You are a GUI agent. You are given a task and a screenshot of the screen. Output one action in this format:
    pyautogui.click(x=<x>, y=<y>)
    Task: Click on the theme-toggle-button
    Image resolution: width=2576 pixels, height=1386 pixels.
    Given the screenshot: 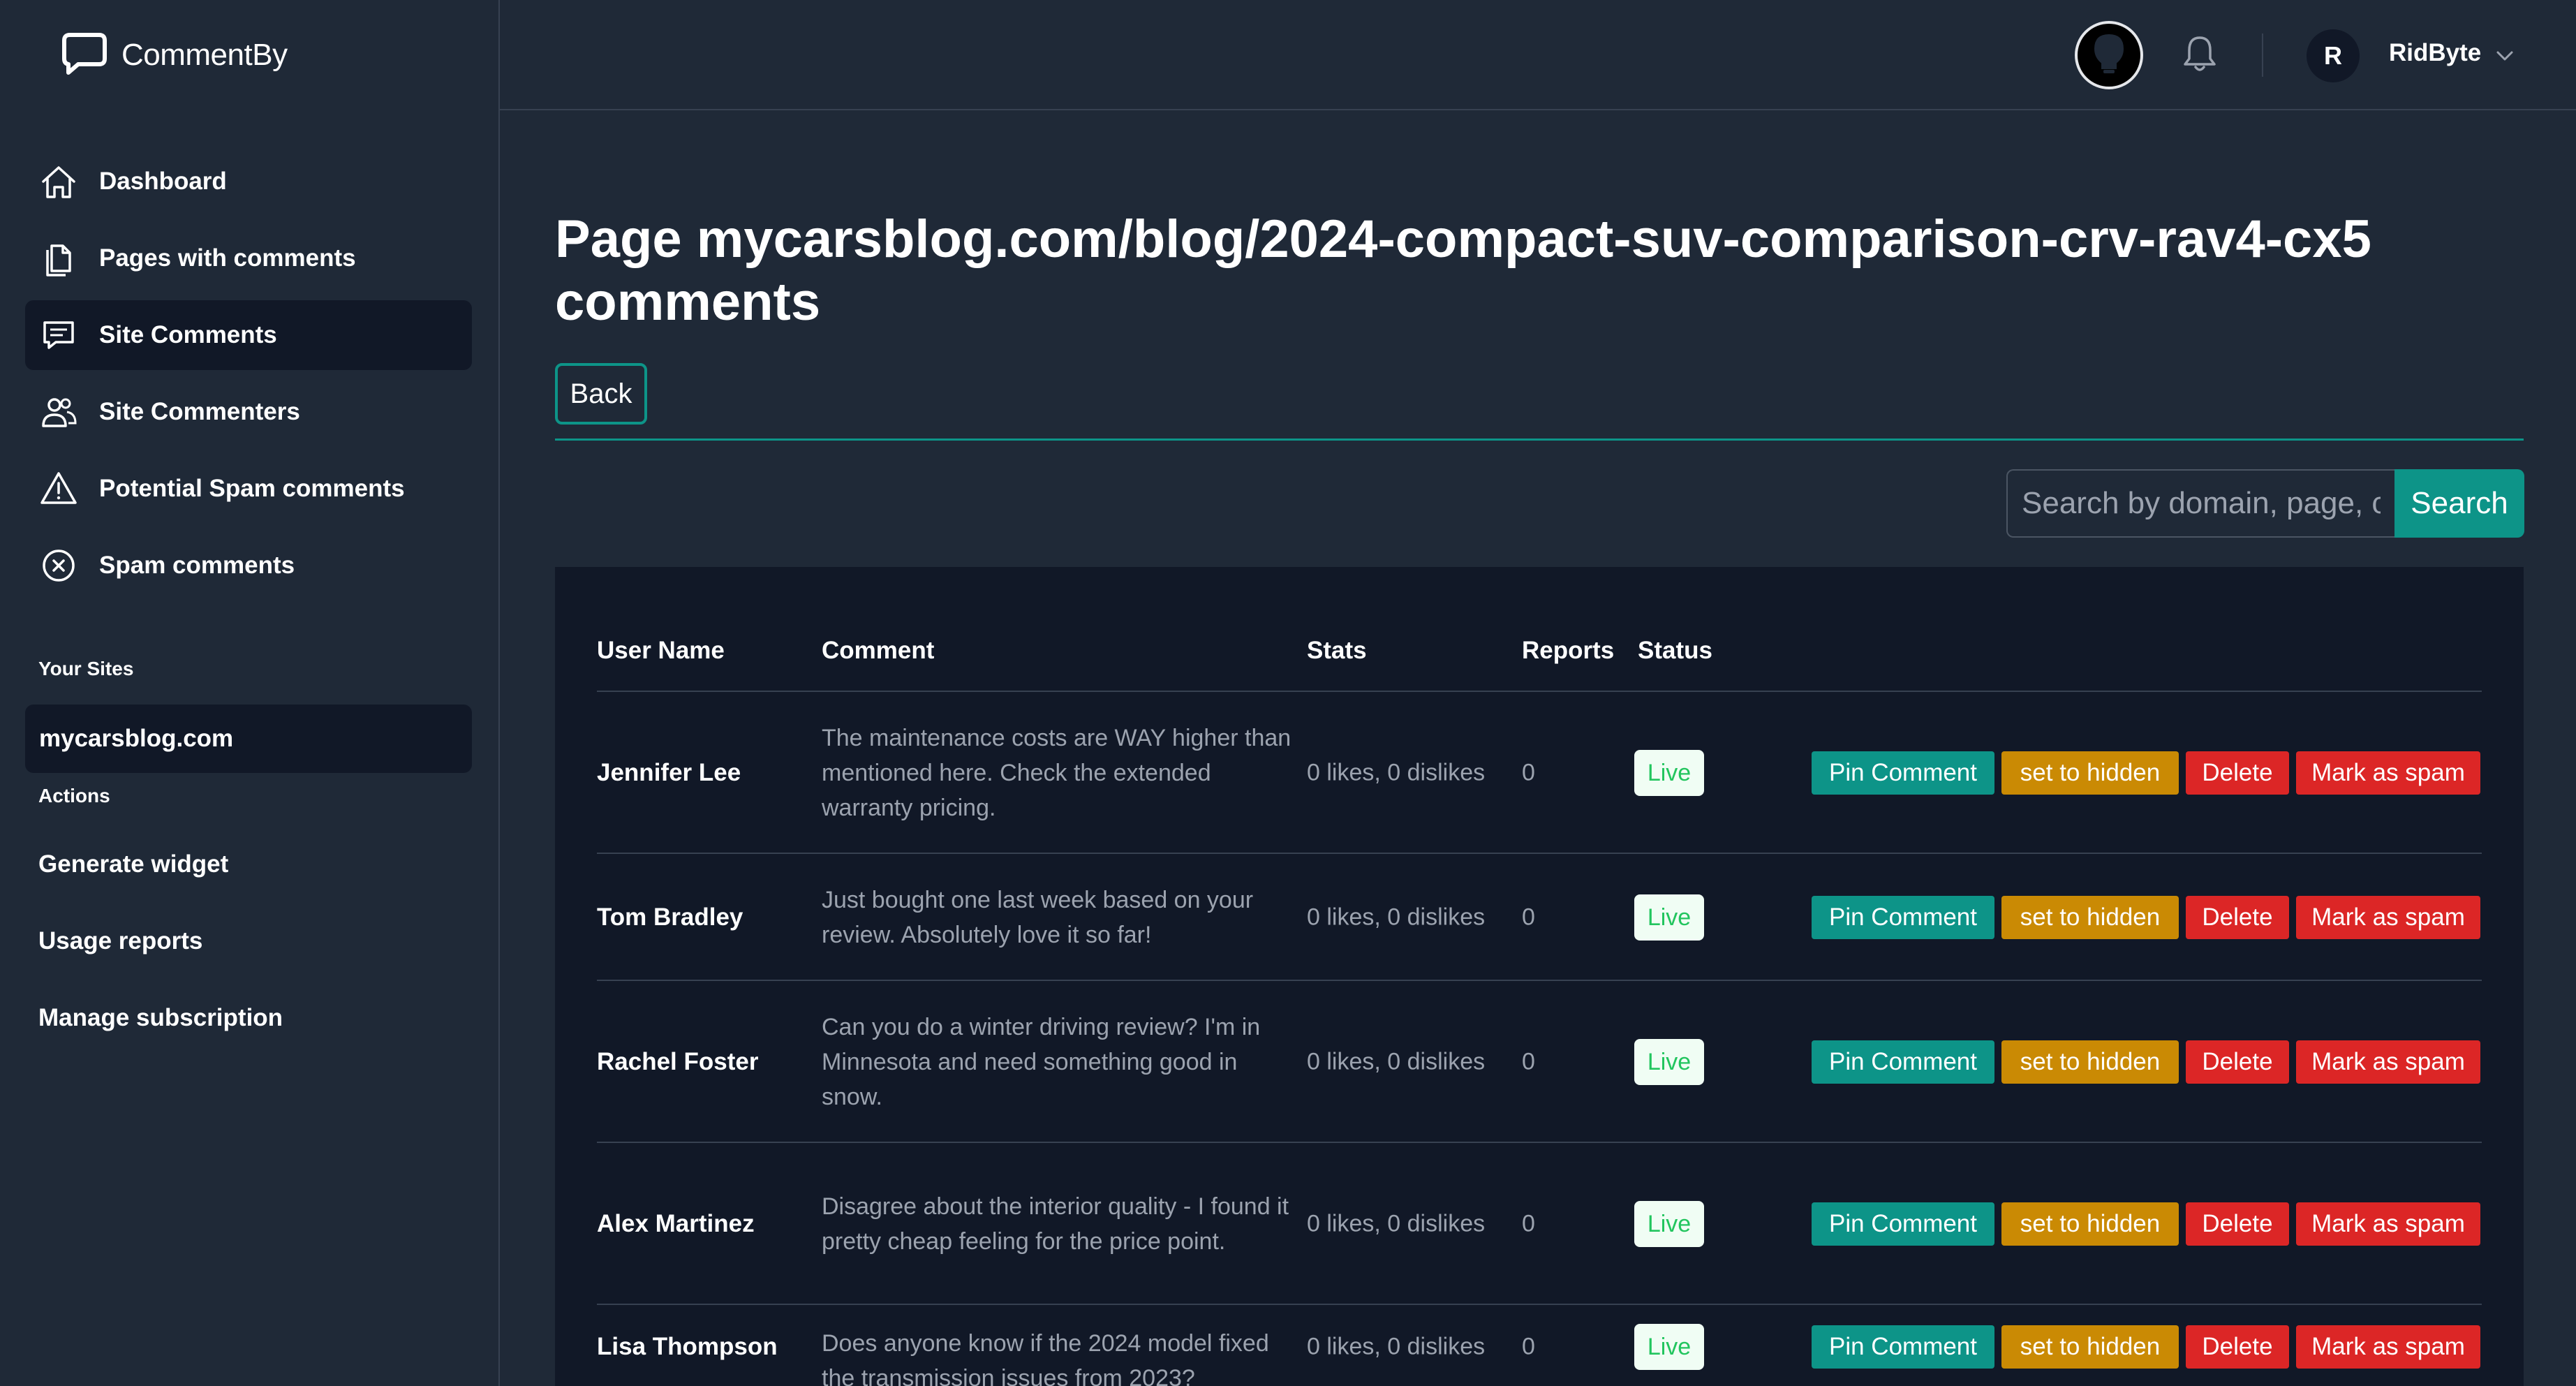 What is the action you would take?
    pyautogui.click(x=2109, y=55)
    